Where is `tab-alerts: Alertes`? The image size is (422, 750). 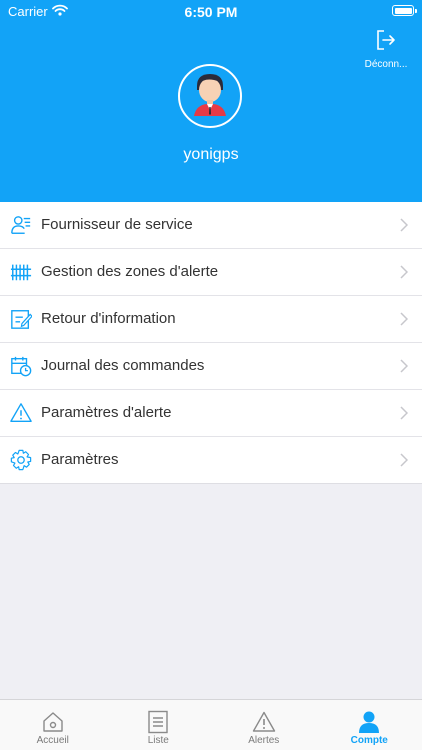 tab-alerts: Alertes is located at coordinates (264, 725).